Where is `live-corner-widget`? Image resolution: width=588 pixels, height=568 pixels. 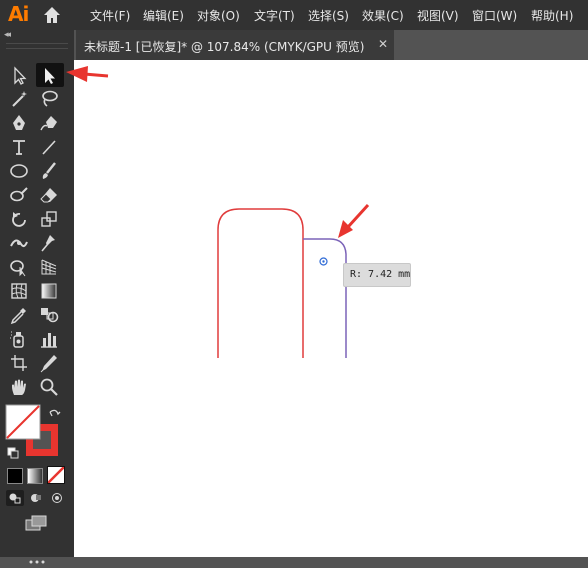 live-corner-widget is located at coordinates (323, 261).